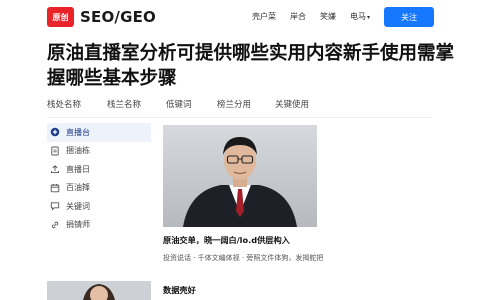  What do you see at coordinates (55, 188) in the screenshot?
I see `calendar-icon` at bounding box center [55, 188].